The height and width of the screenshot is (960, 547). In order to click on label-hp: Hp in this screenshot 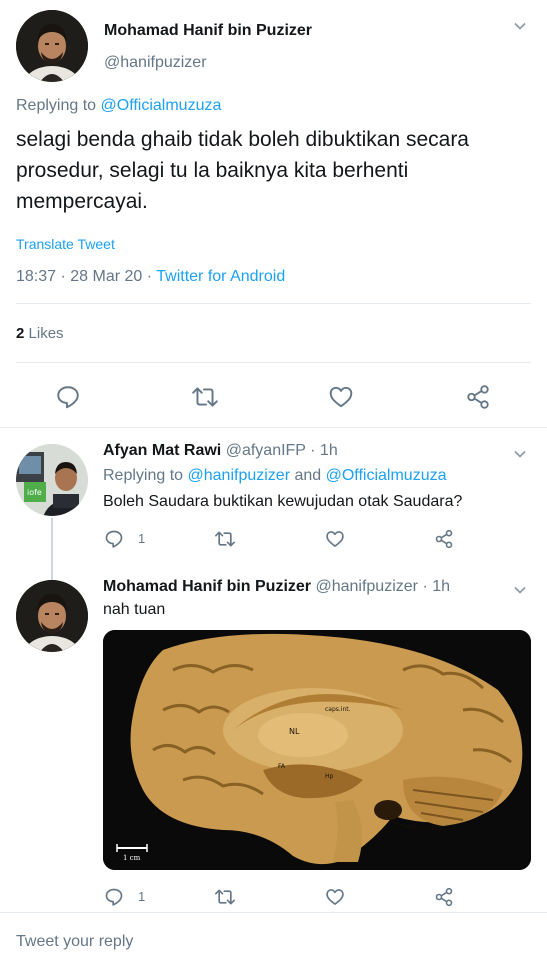, I will do `click(329, 776)`.